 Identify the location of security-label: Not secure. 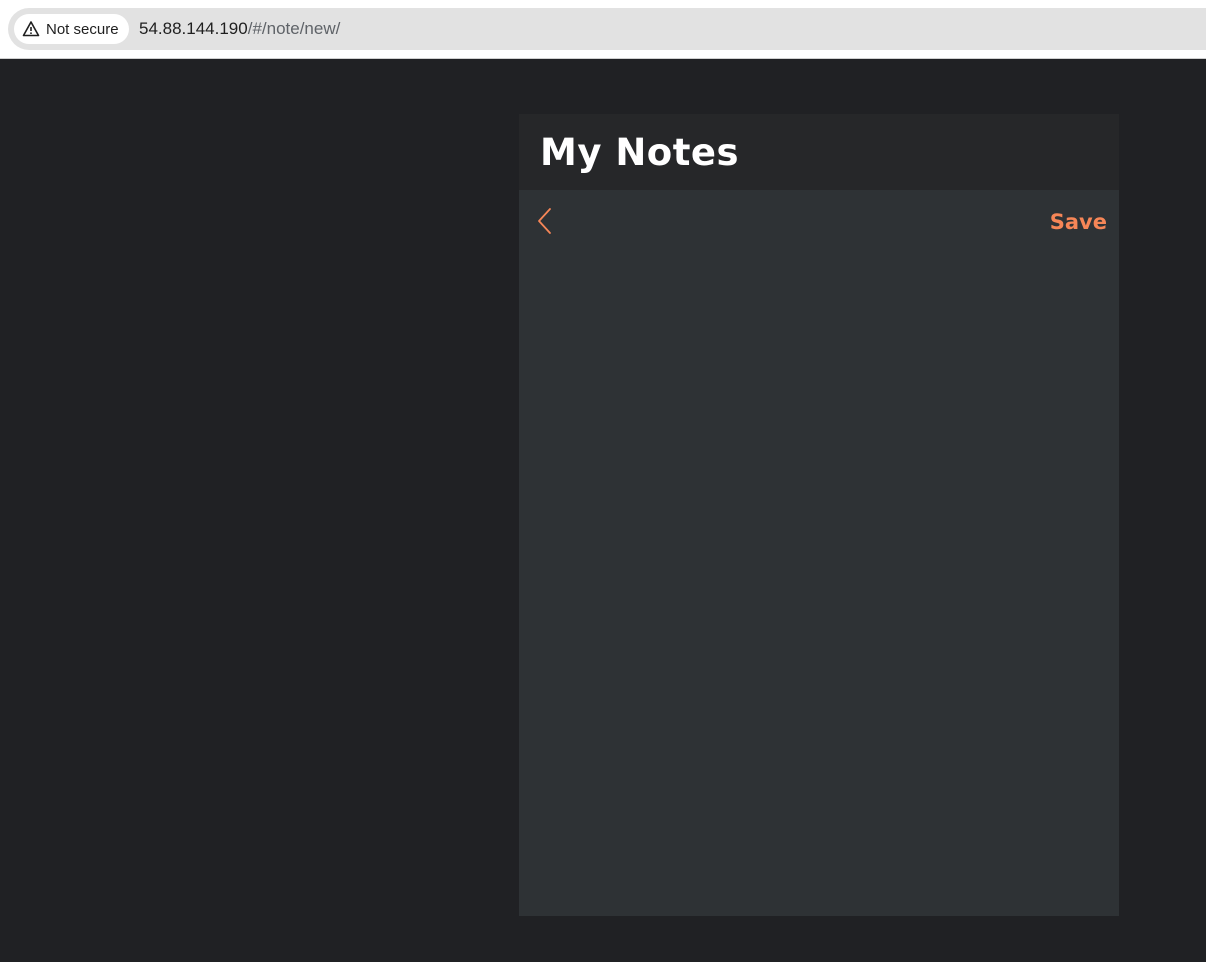
(82, 29).